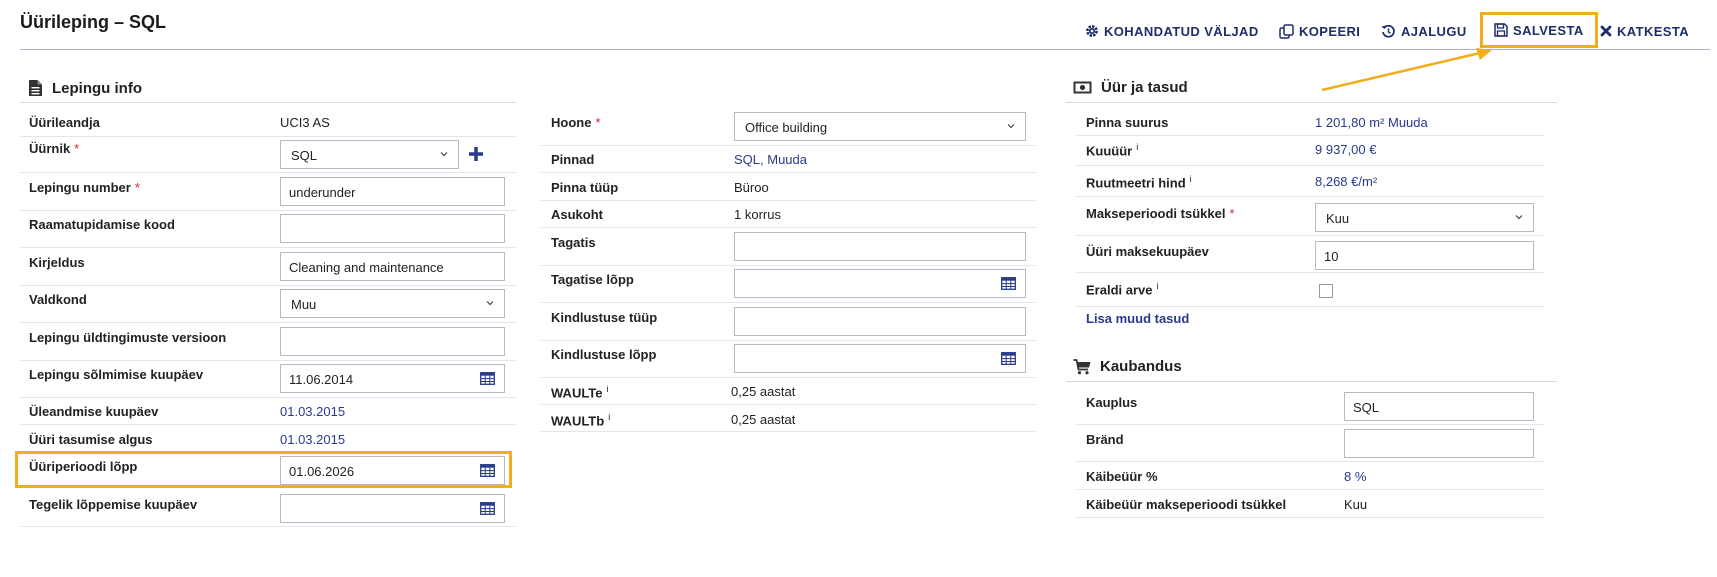  Describe the element at coordinates (880, 283) in the screenshot. I see `deposit-end-input` at that location.